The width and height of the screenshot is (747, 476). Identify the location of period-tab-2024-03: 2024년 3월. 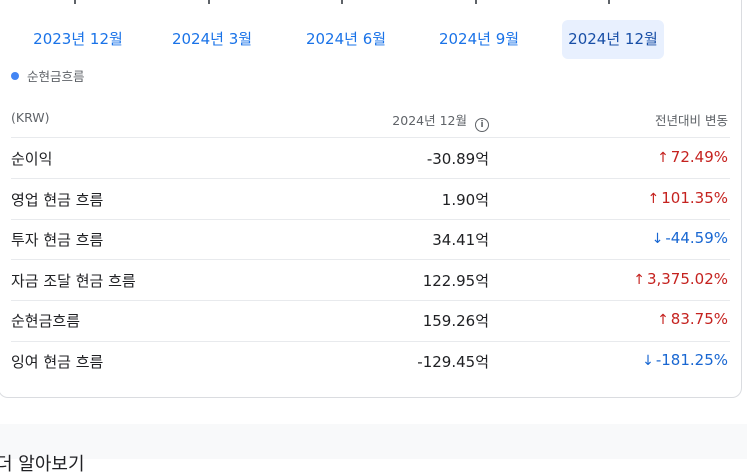
(212, 39).